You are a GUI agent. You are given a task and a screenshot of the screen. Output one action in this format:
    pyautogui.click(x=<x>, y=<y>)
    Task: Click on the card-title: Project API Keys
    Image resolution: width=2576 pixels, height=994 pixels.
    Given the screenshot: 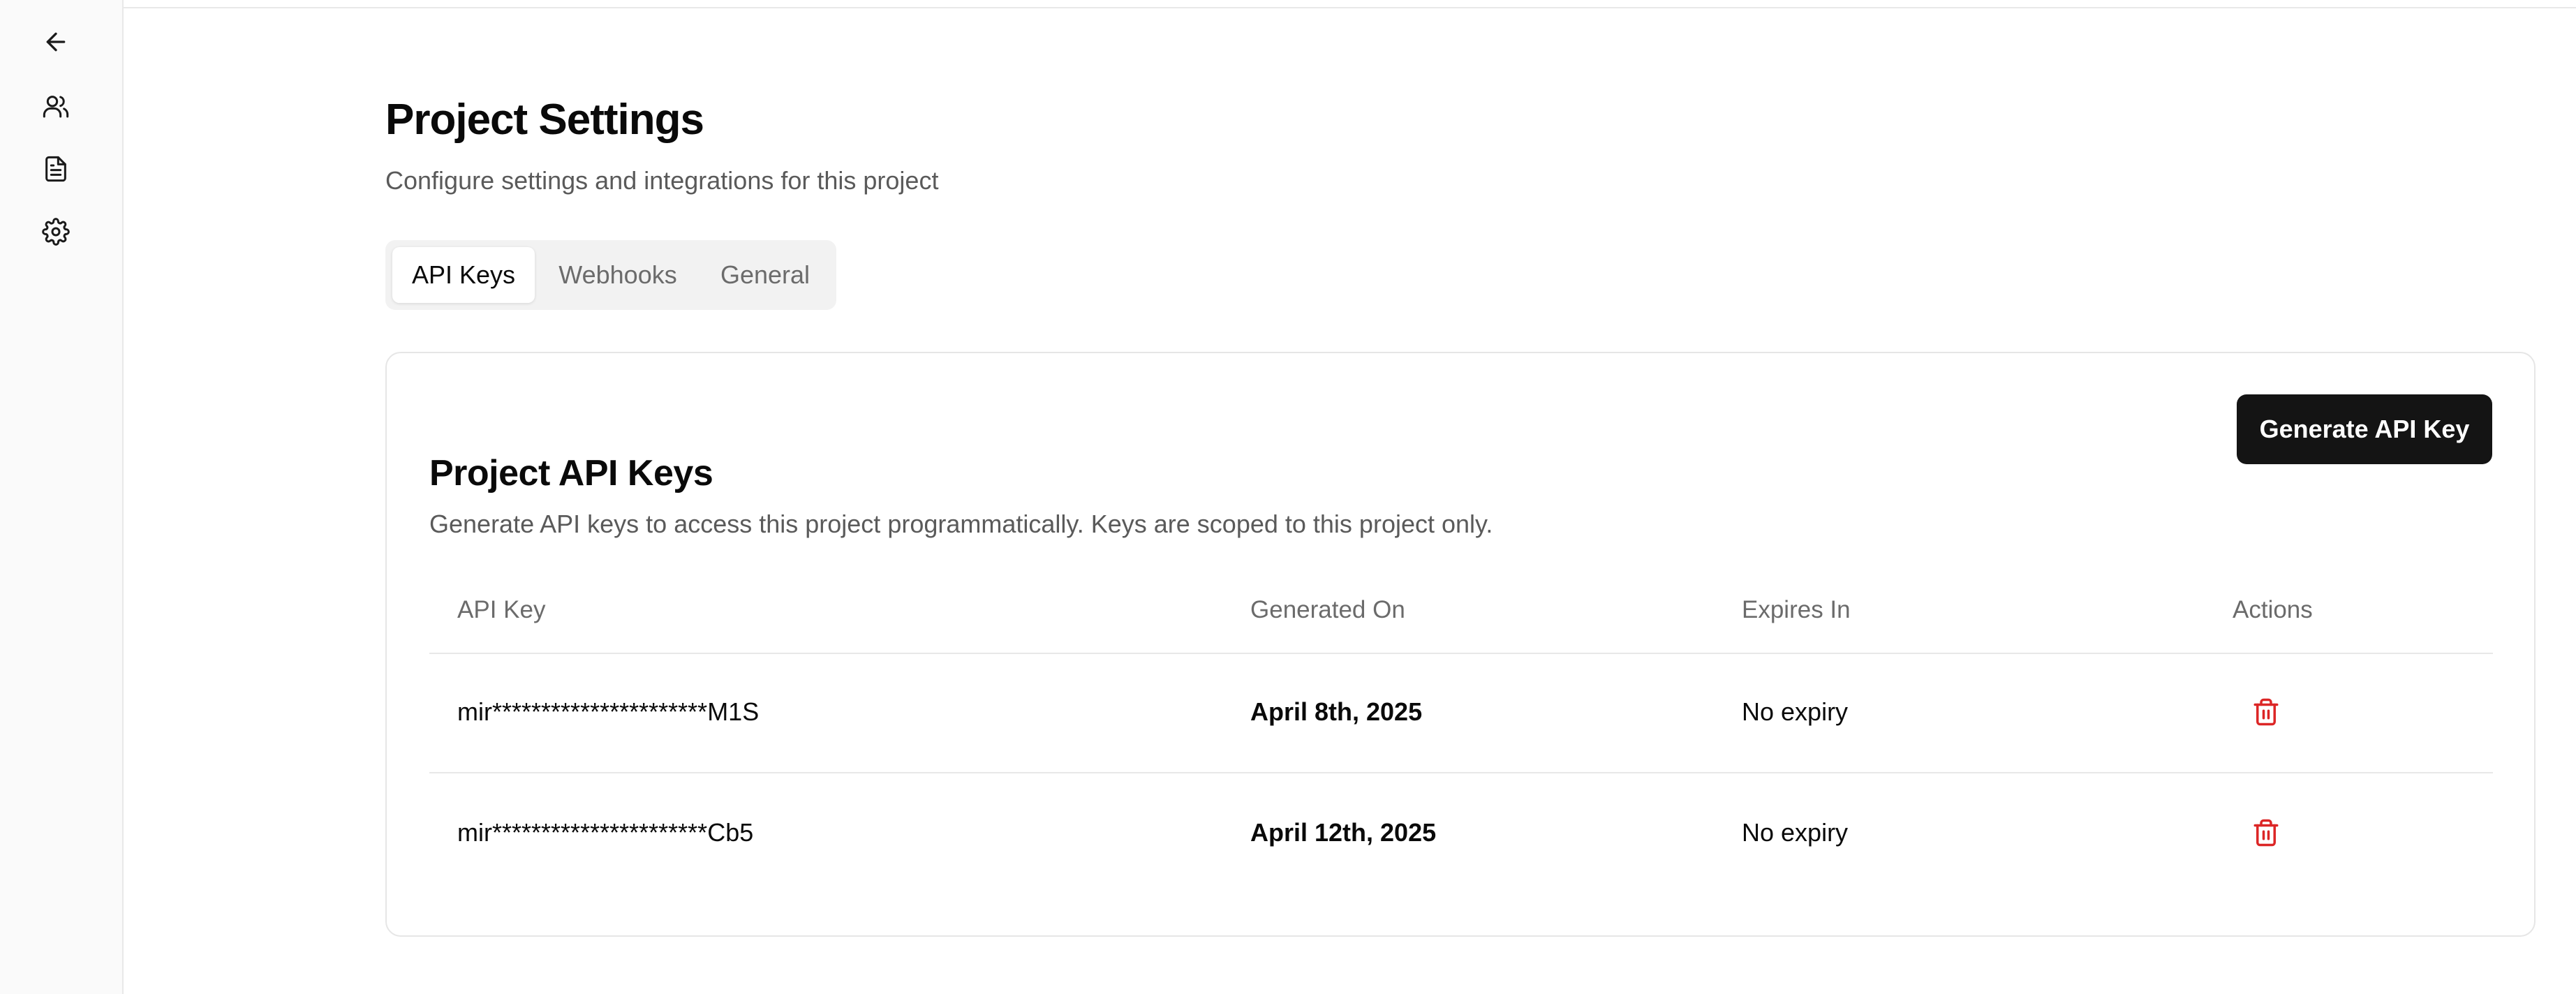 What is the action you would take?
    pyautogui.click(x=571, y=473)
    